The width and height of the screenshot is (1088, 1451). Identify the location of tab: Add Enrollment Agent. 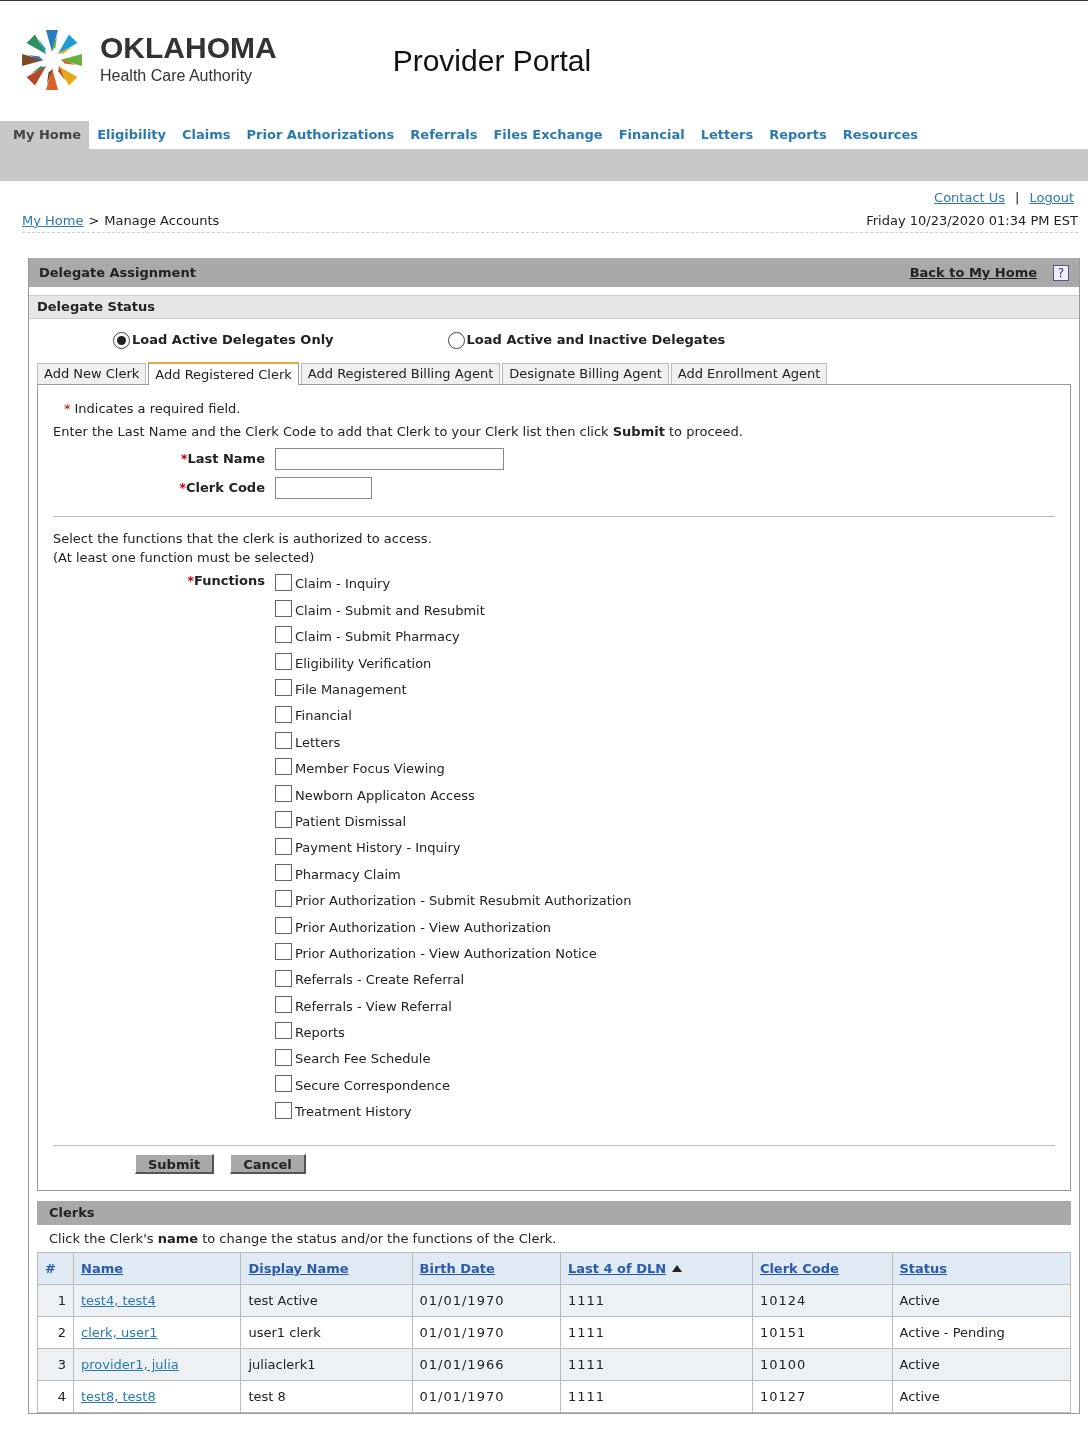
(749, 373).